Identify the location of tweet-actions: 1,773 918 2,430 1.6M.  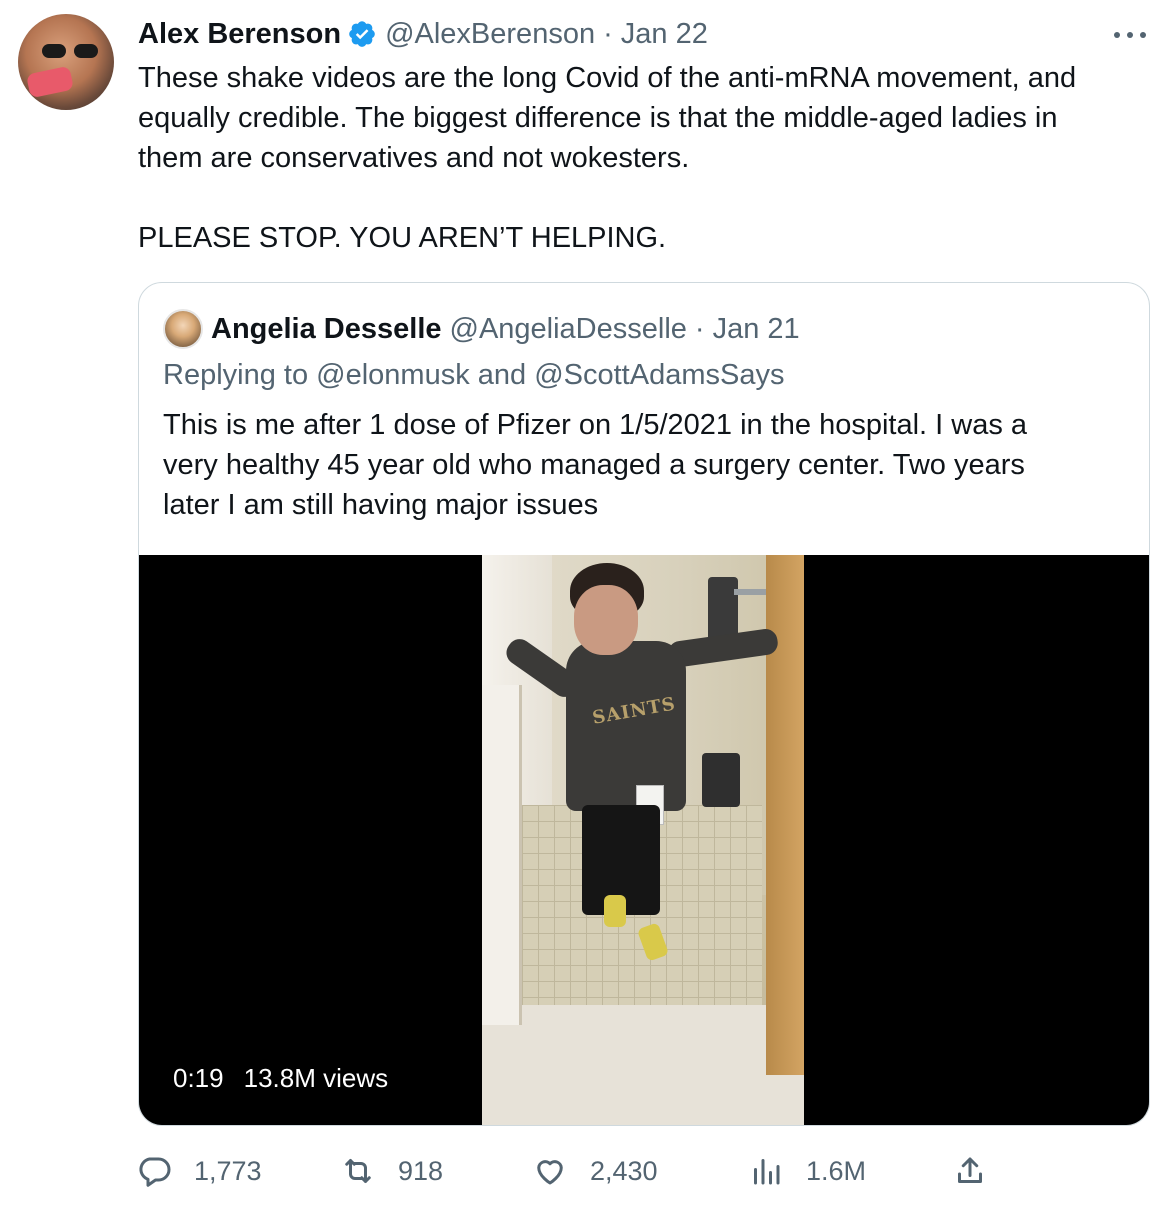
(566, 1171).